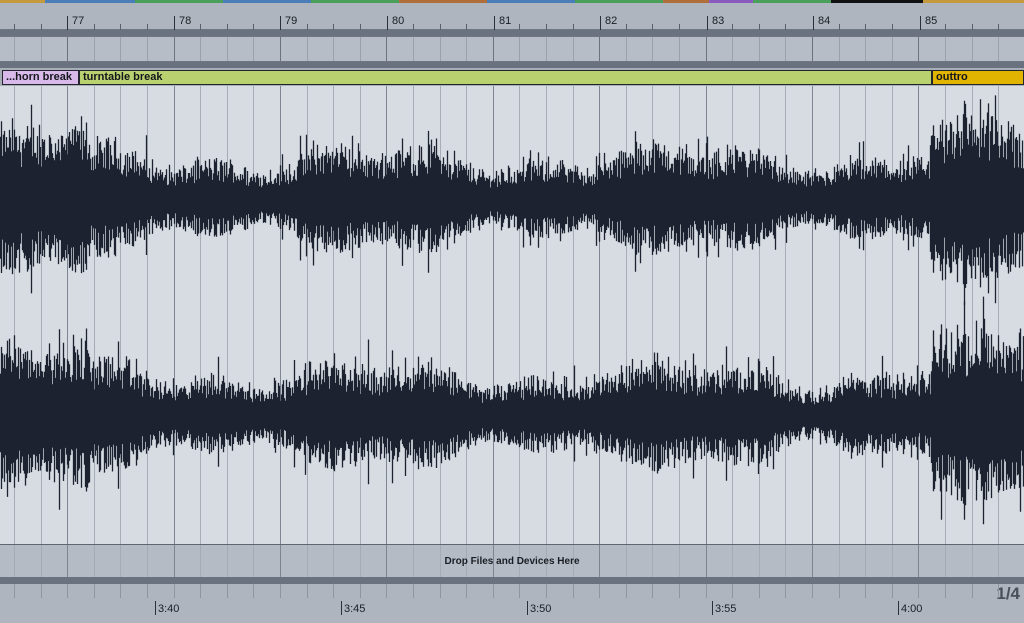 The width and height of the screenshot is (1024, 623). What do you see at coordinates (169, 609) in the screenshot?
I see `time-label: 3:40` at bounding box center [169, 609].